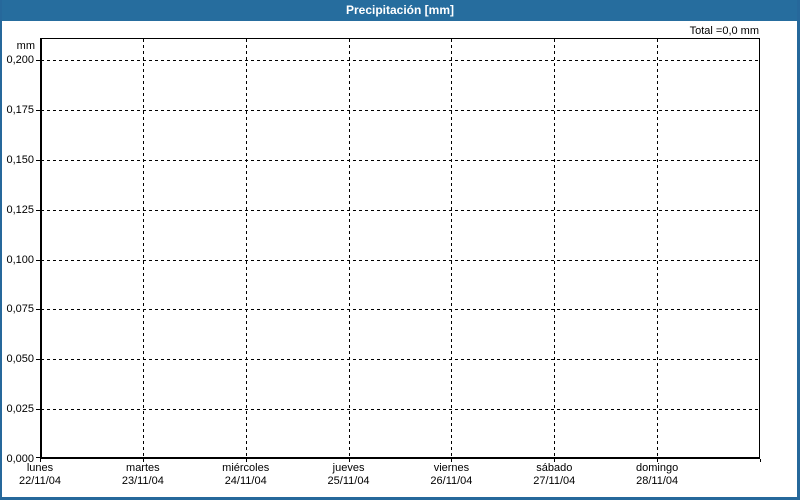 The height and width of the screenshot is (500, 800). What do you see at coordinates (20, 259) in the screenshot?
I see `y-tick-label: 0,100` at bounding box center [20, 259].